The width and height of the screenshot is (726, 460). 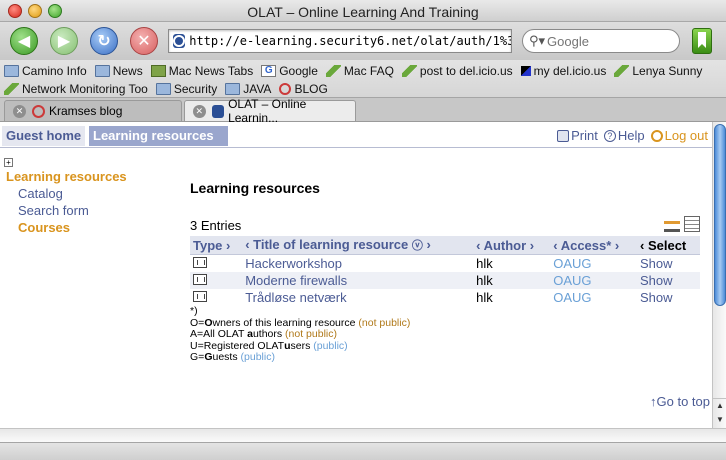 What do you see at coordinates (577, 135) in the screenshot?
I see `print-link: Print` at bounding box center [577, 135].